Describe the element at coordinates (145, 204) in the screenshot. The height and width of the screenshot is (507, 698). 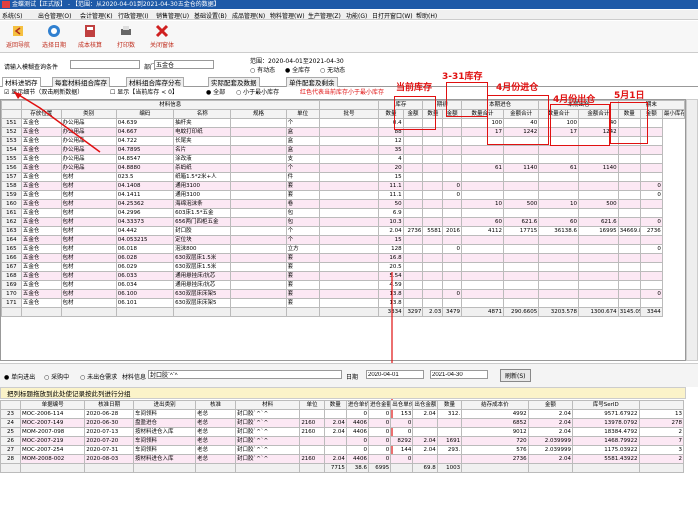
I see `table-cell: 04.25362` at that location.